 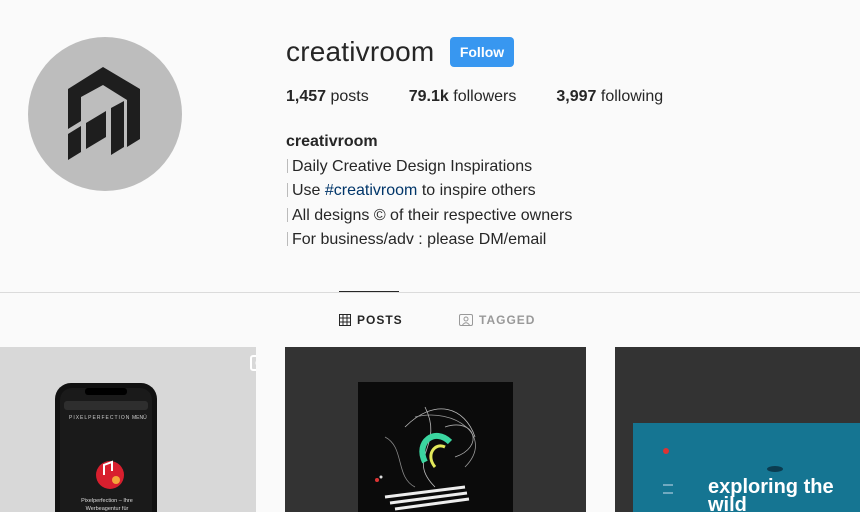 I want to click on post-brand-text: PIXELPERFECTION, so click(x=100, y=418).